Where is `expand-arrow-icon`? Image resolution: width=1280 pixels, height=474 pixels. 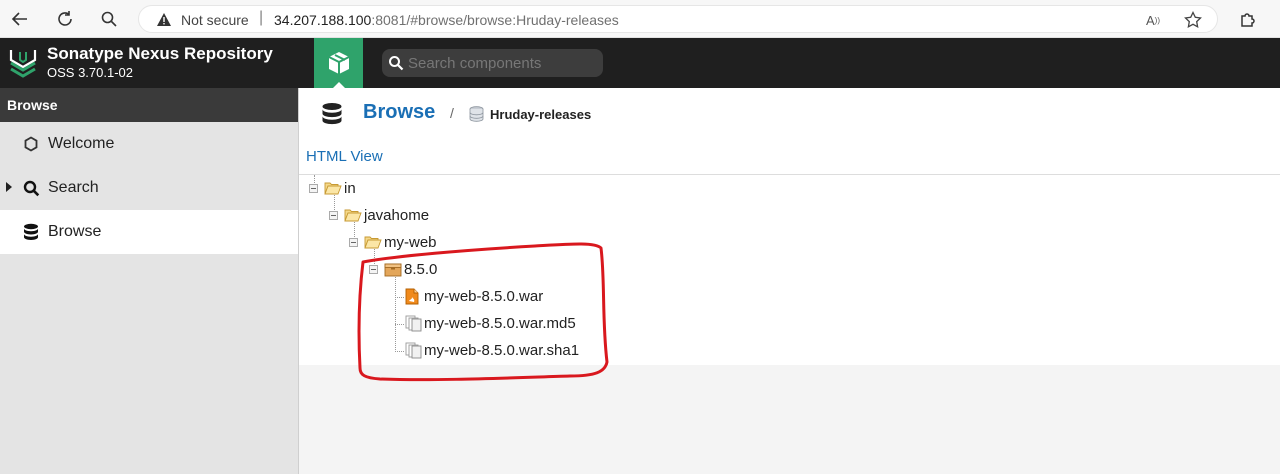
expand-arrow-icon is located at coordinates (9, 187).